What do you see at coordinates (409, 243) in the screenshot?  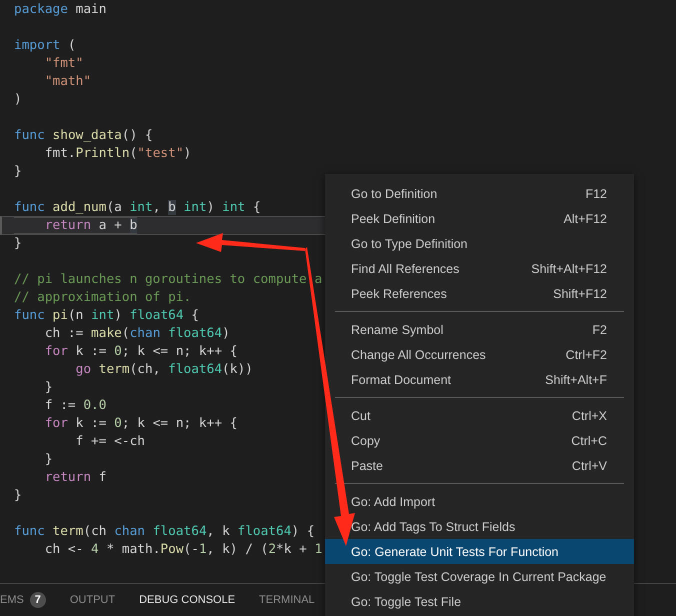 I see `menu-item-label: Go to Type Definition` at bounding box center [409, 243].